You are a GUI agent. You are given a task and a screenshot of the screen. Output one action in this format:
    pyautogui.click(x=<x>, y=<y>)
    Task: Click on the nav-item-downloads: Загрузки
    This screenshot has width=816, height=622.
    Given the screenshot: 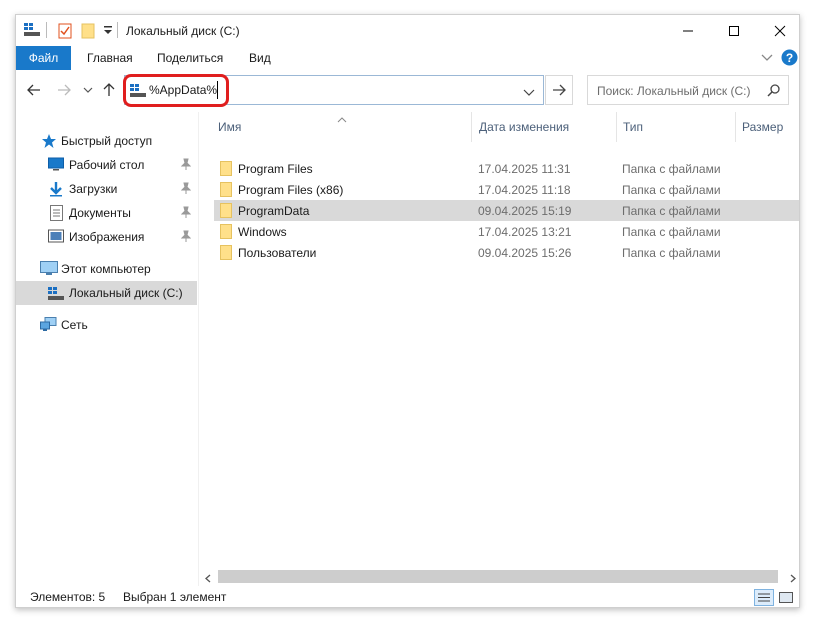 What is the action you would take?
    pyautogui.click(x=106, y=189)
    